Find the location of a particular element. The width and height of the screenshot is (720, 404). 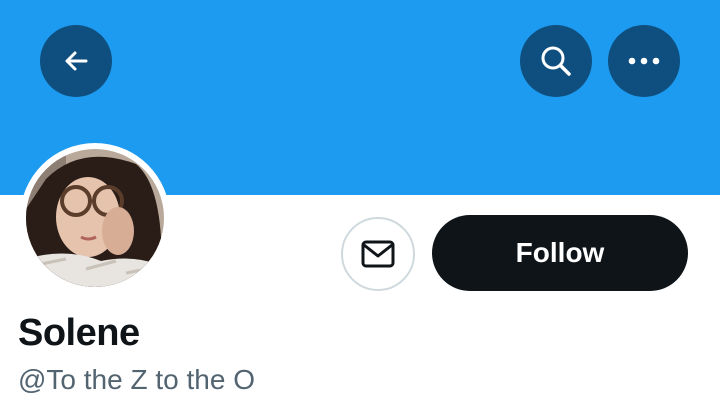

display-name: Solene is located at coordinates (79, 333).